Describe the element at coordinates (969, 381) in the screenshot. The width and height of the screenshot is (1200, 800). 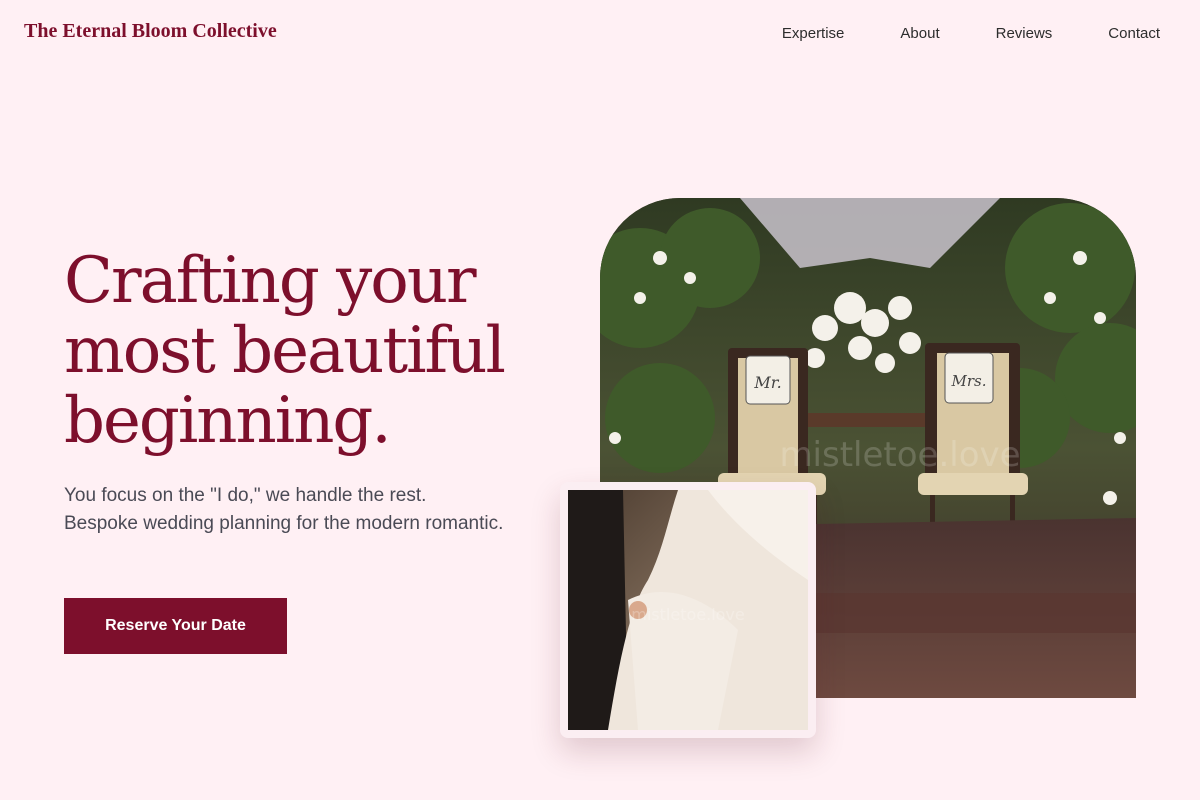
I see `mrs-sign-text: Mrs.` at that location.